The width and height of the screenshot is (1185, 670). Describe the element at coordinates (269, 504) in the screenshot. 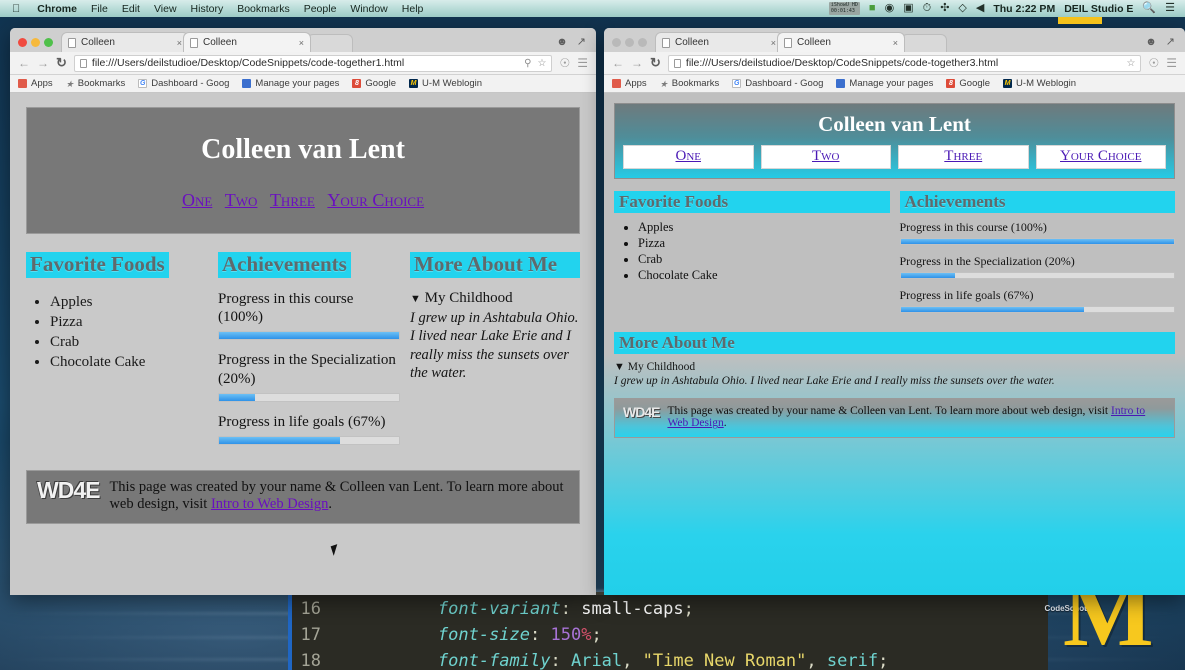

I see `footer-link-intro-to-web-design: Intro to Web Design` at that location.